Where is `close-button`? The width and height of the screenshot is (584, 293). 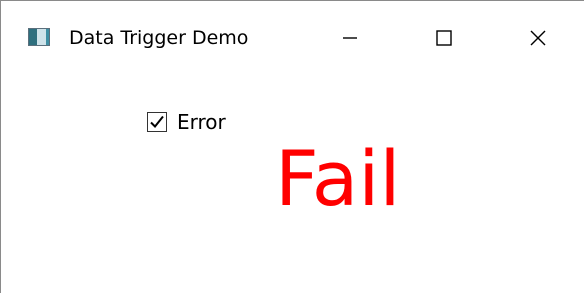 close-button is located at coordinates (538, 37).